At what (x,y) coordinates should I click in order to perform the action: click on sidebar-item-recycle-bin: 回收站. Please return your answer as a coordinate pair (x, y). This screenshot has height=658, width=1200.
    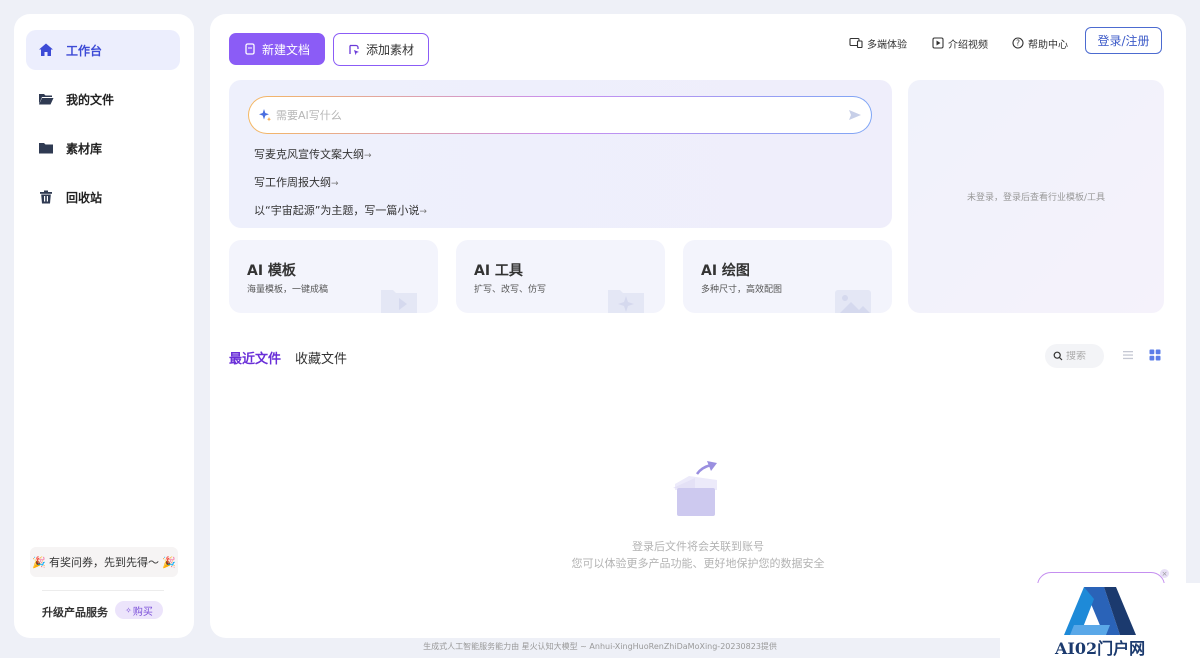
    Looking at the image, I should click on (103, 197).